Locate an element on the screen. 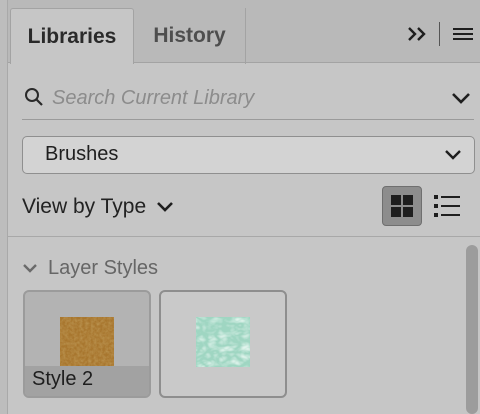 The height and width of the screenshot is (414, 480). list-view-button is located at coordinates (447, 206).